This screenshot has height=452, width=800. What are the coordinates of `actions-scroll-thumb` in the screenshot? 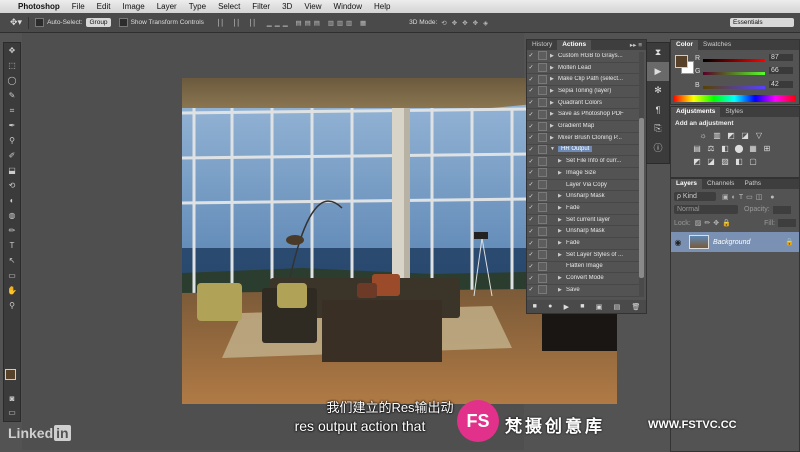 It's located at (641, 198).